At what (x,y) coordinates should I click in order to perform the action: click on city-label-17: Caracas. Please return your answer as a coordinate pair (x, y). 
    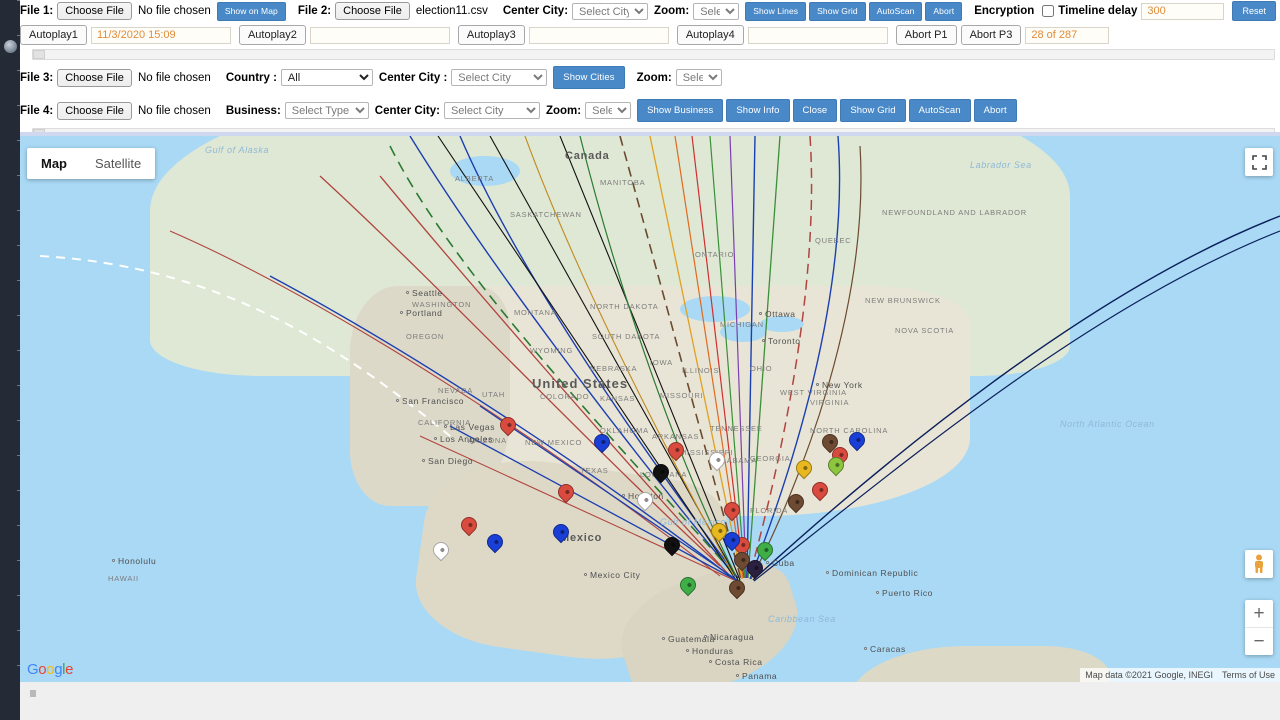
    Looking at the image, I should click on (888, 649).